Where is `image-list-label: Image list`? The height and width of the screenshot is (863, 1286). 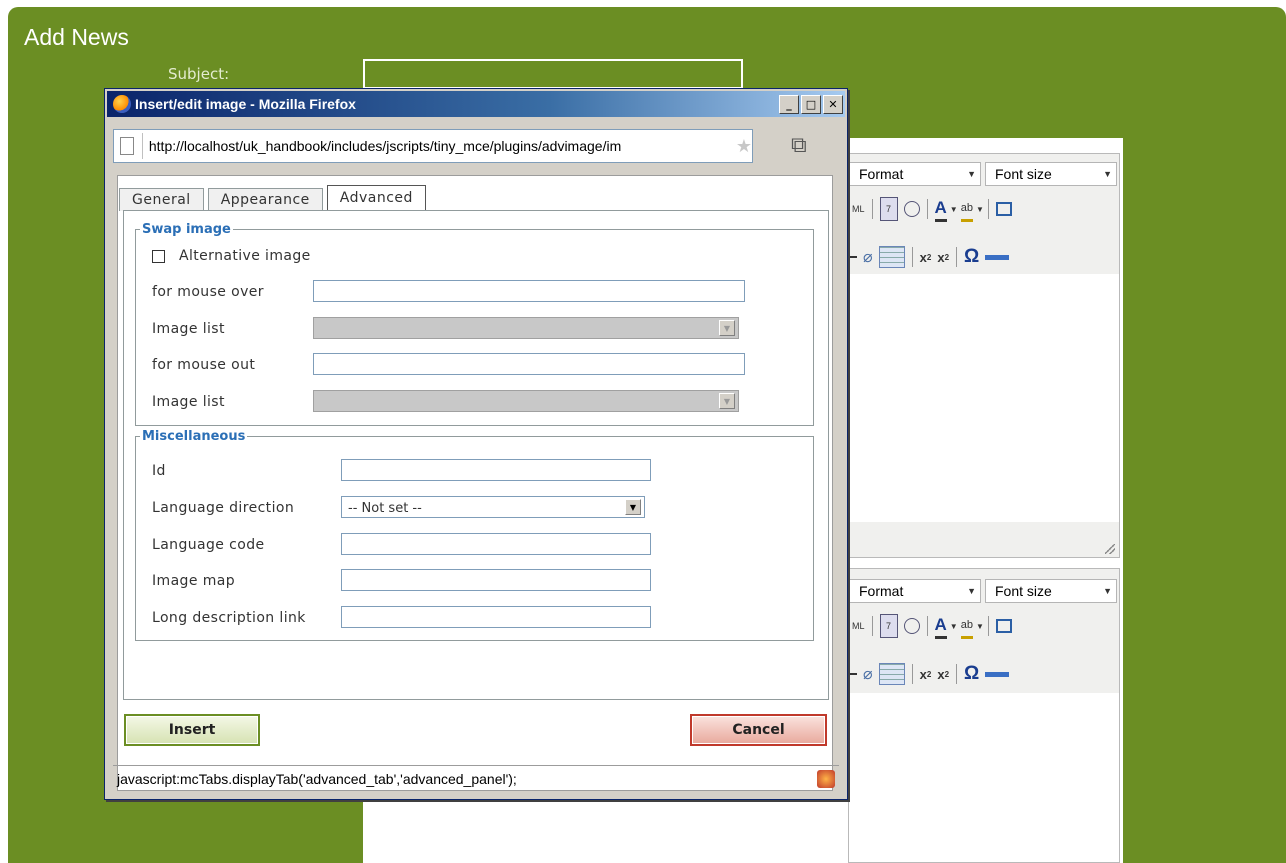 image-list-label: Image list is located at coordinates (188, 402).